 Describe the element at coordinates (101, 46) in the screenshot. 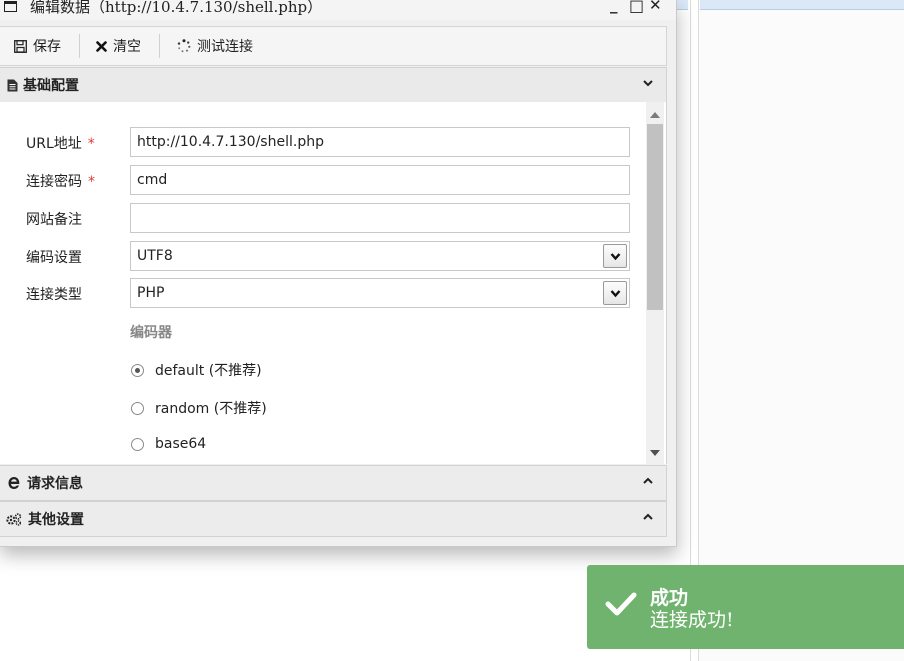

I see `x-icon` at that location.